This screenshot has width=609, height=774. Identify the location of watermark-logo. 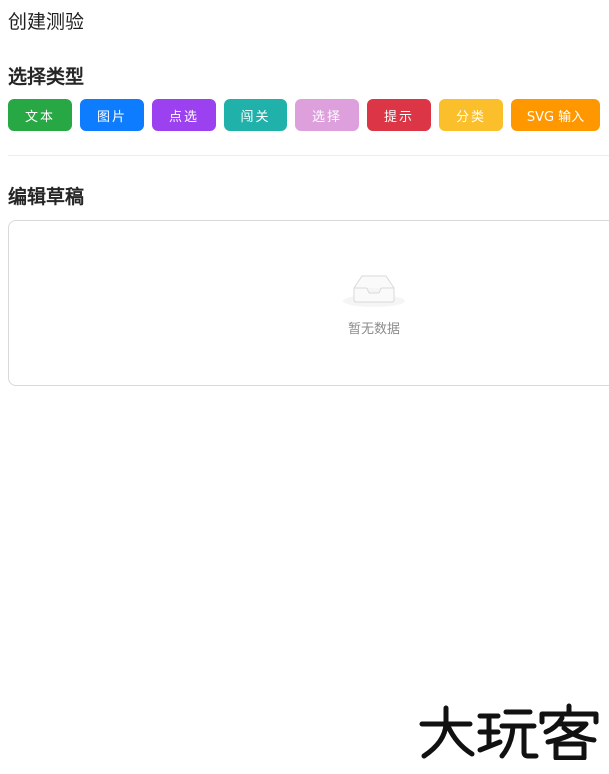
(509, 731).